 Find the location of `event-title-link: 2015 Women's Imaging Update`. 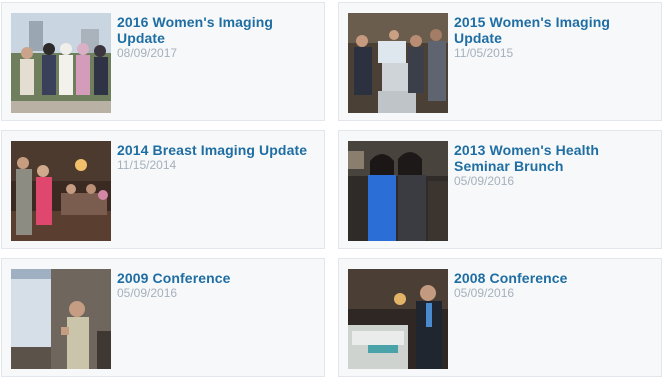

event-title-link: 2015 Women's Imaging Update is located at coordinates (554, 30).